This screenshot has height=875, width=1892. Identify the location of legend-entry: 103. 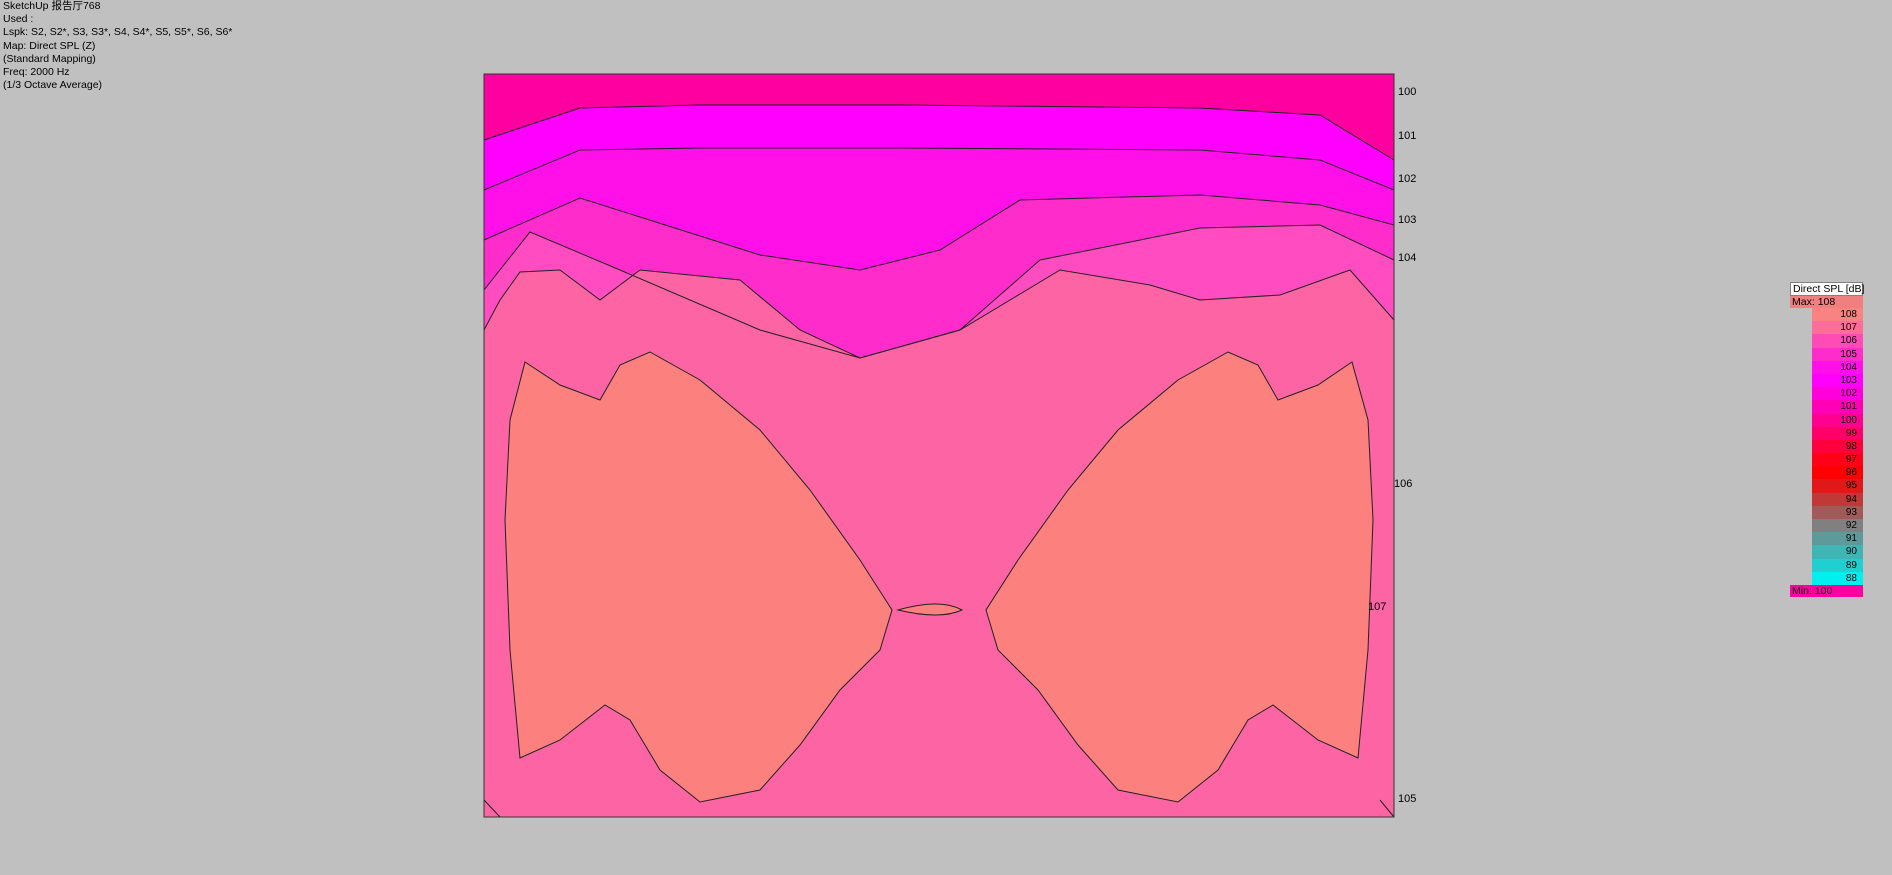
(1826, 380).